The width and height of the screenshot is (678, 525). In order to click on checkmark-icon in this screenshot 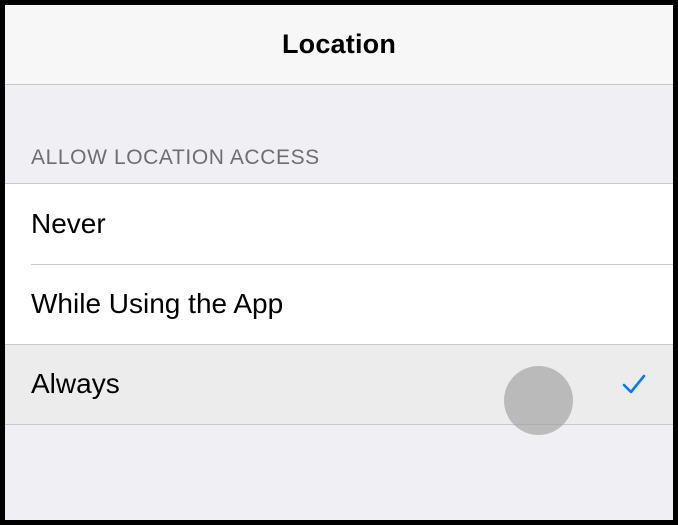, I will do `click(634, 384)`.